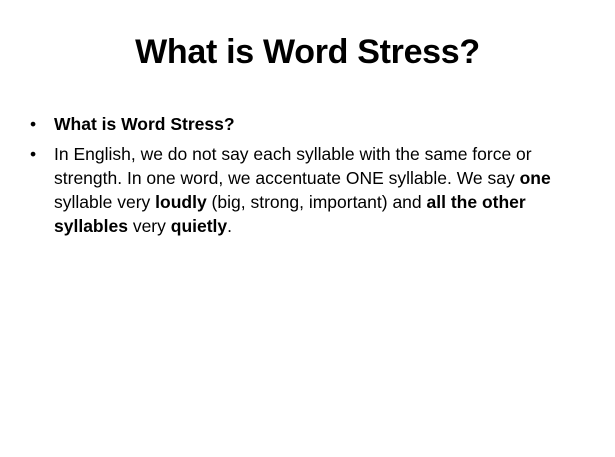 The image size is (615, 457). What do you see at coordinates (307, 52) in the screenshot?
I see `slide-title: What is Word Stress?` at bounding box center [307, 52].